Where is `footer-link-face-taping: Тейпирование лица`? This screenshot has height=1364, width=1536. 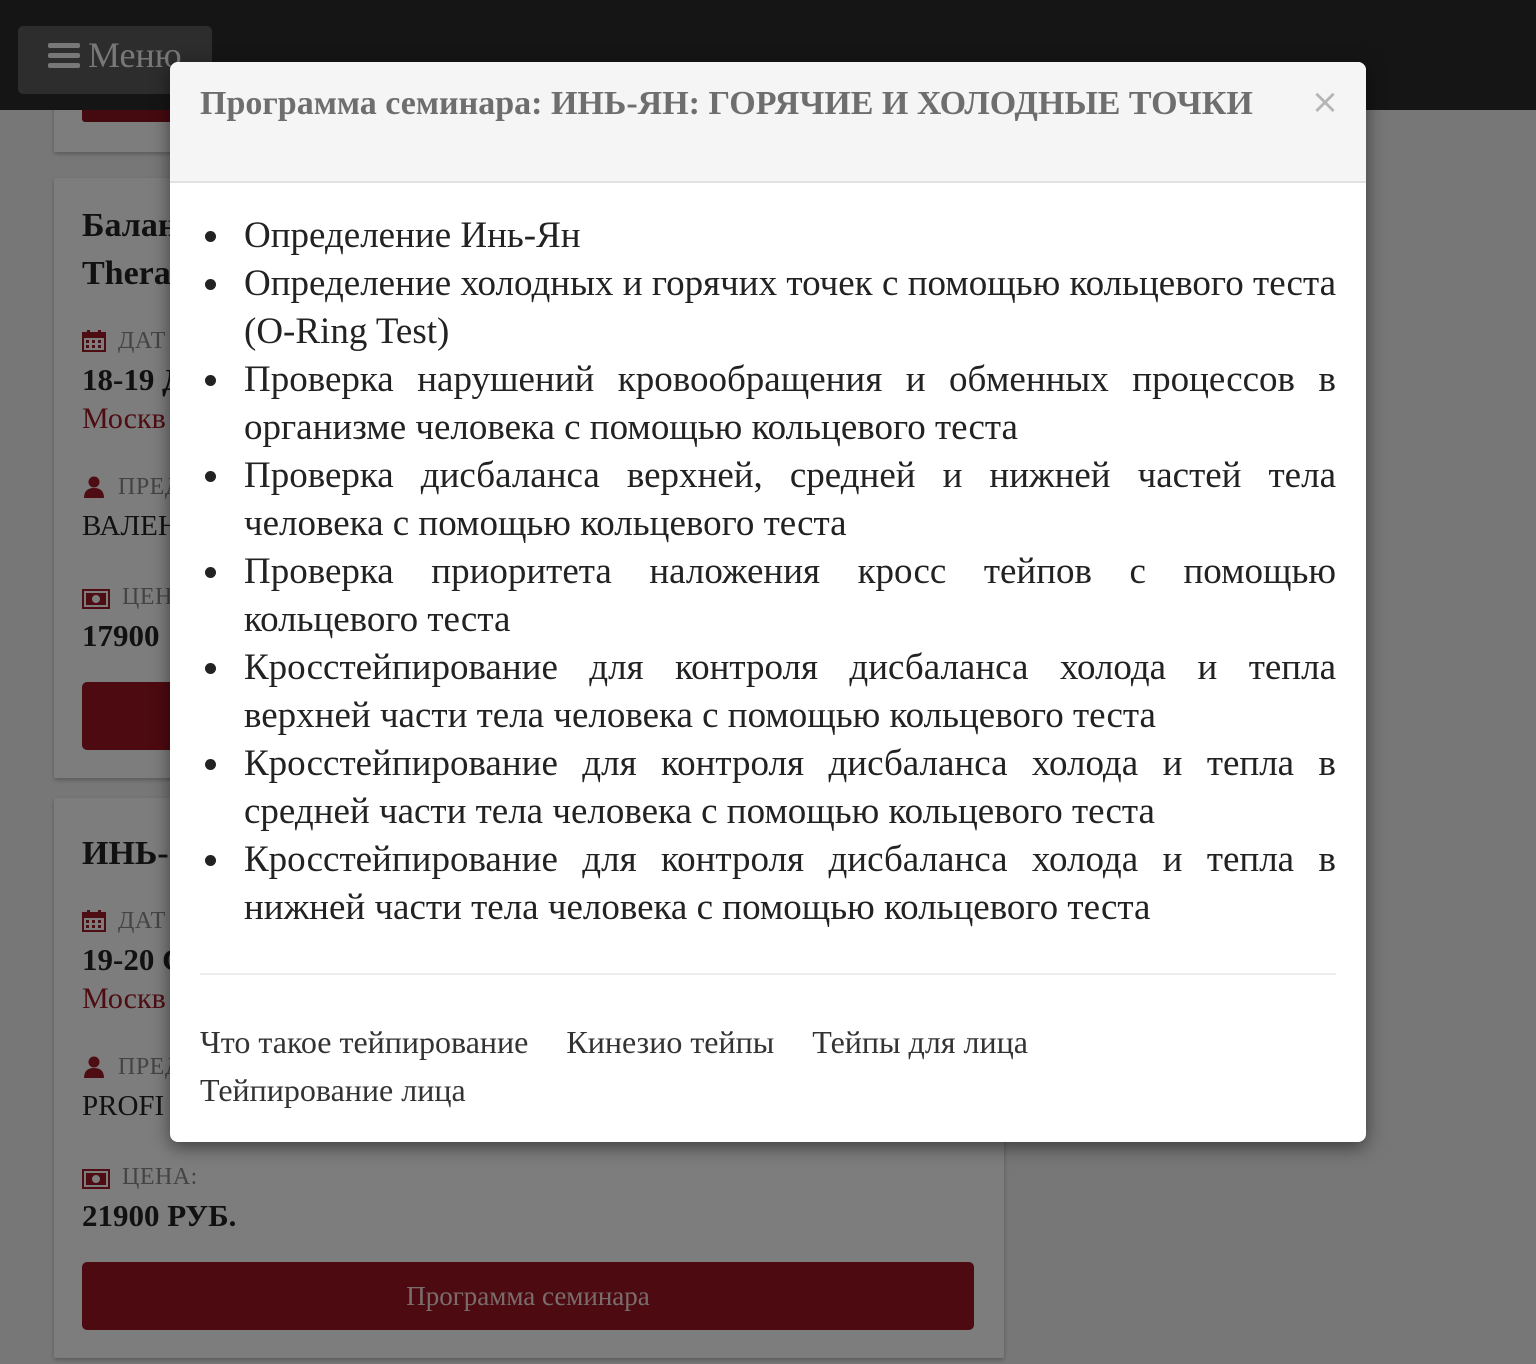
footer-link-face-taping: Тейпирование лица is located at coordinates (333, 1090).